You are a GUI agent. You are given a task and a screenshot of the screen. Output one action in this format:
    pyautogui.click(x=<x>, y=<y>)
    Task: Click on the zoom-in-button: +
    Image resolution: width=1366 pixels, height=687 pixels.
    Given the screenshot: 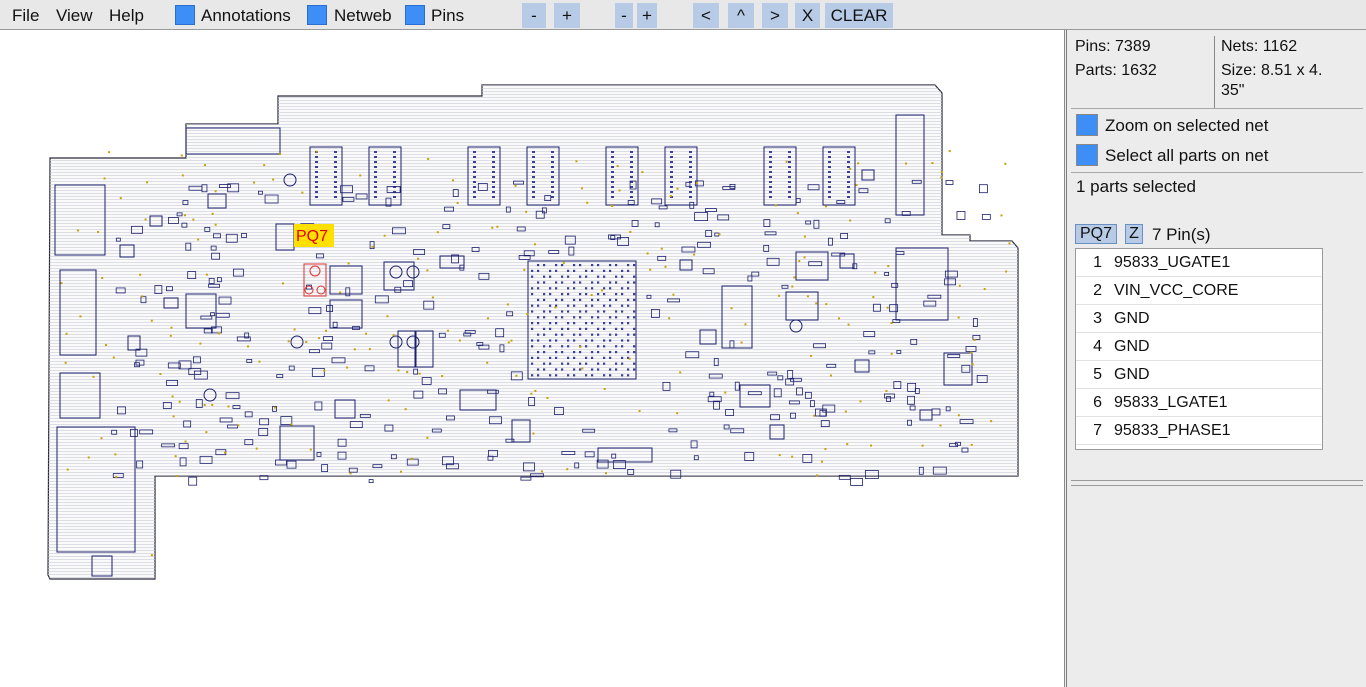 What is the action you would take?
    pyautogui.click(x=567, y=15)
    